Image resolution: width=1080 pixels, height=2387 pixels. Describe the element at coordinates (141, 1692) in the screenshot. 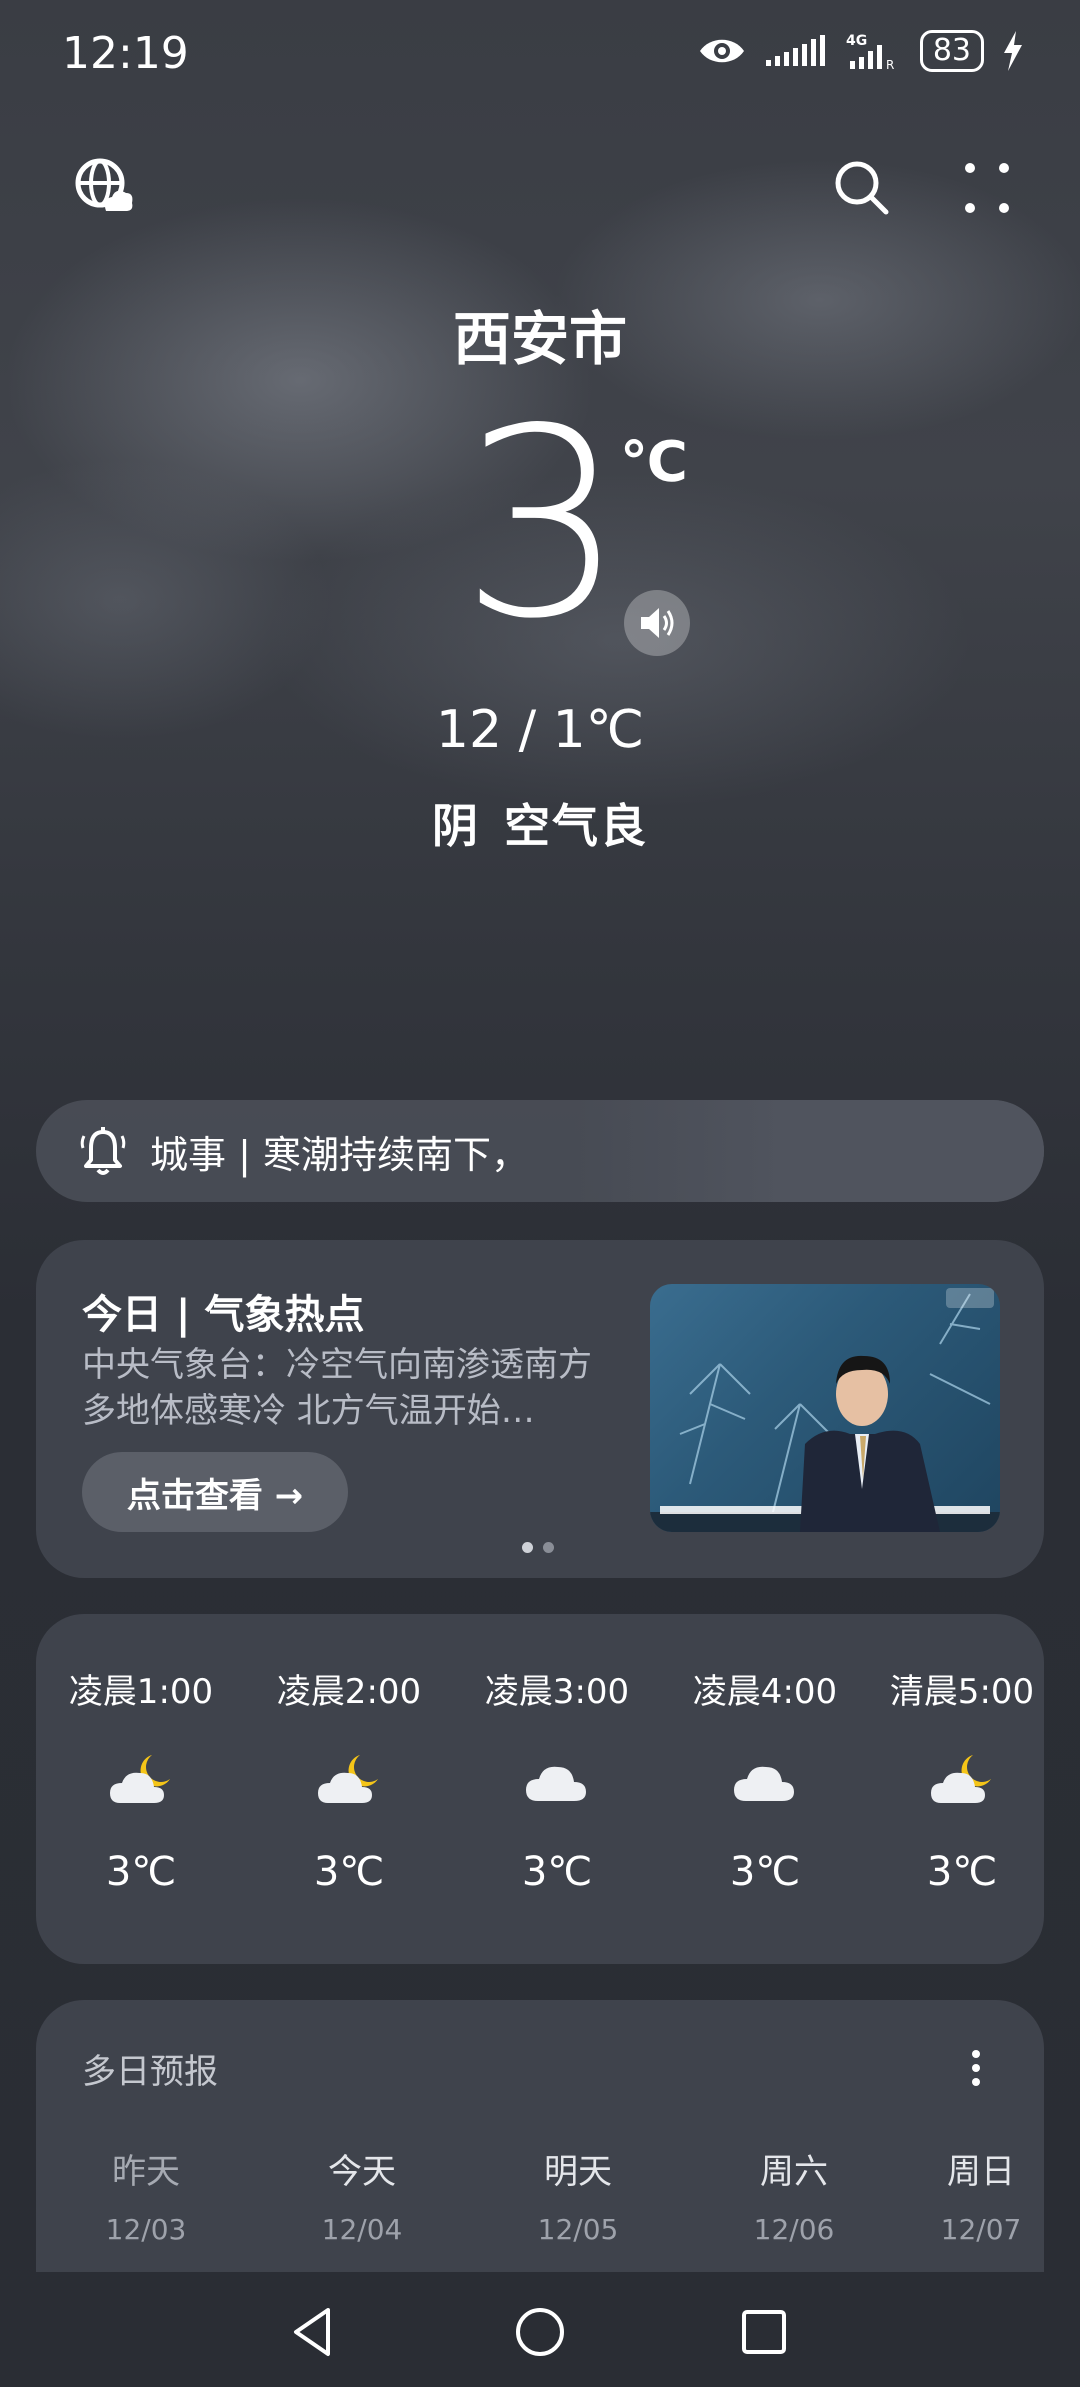

I see `hour-time: 凌晨1:00` at that location.